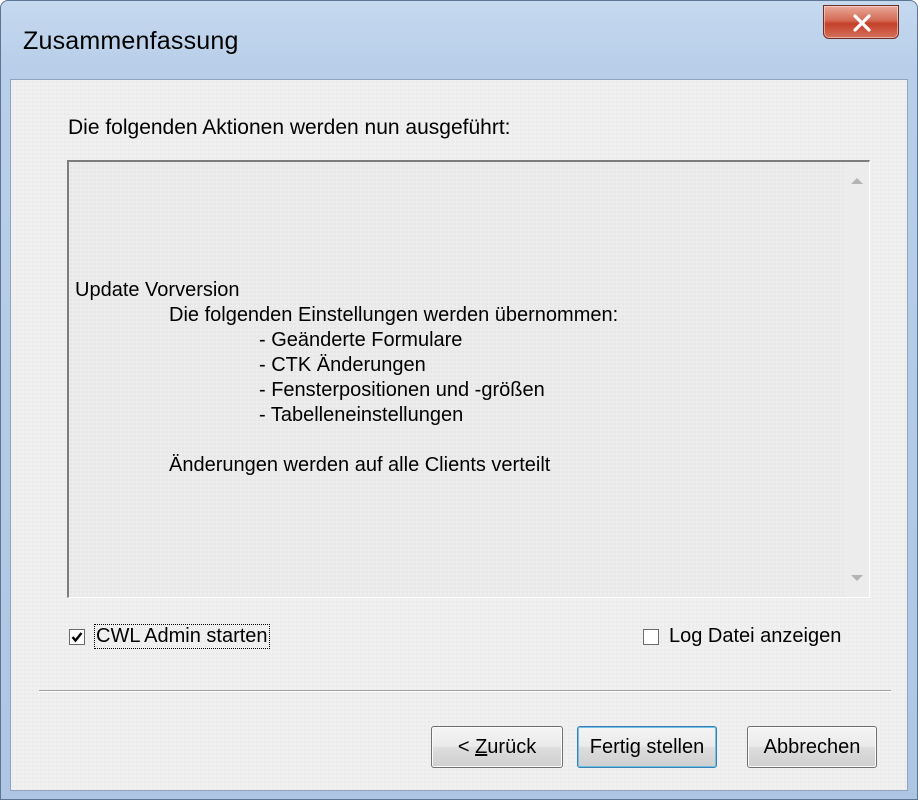  I want to click on summary-item: - Tabelleneinstellungen, so click(361, 415).